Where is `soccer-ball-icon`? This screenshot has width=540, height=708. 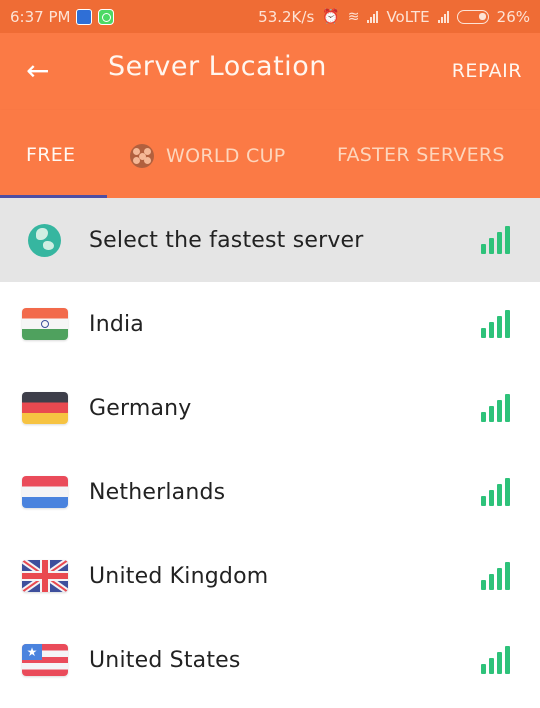
soccer-ball-icon is located at coordinates (142, 156).